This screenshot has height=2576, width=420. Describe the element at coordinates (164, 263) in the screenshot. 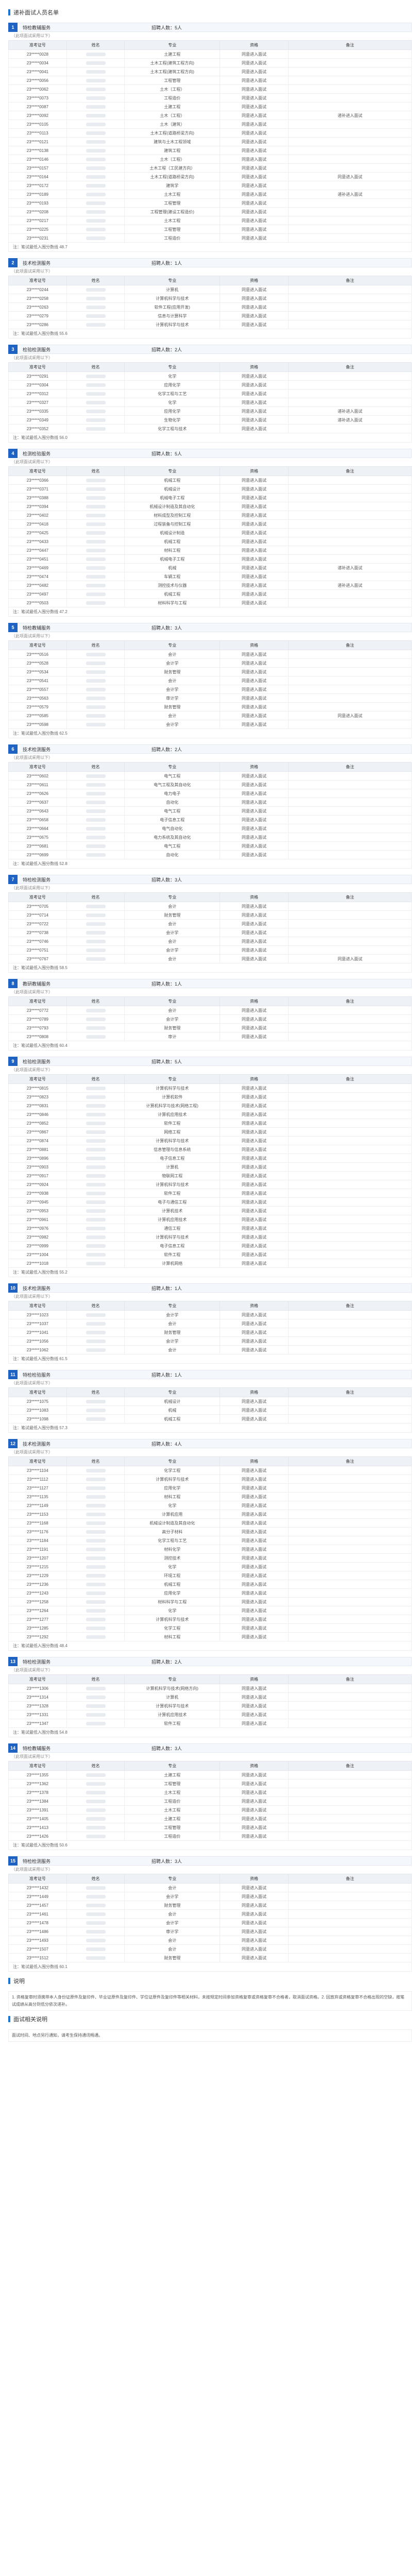

I see `plan-prefix: 招聘人数：` at that location.